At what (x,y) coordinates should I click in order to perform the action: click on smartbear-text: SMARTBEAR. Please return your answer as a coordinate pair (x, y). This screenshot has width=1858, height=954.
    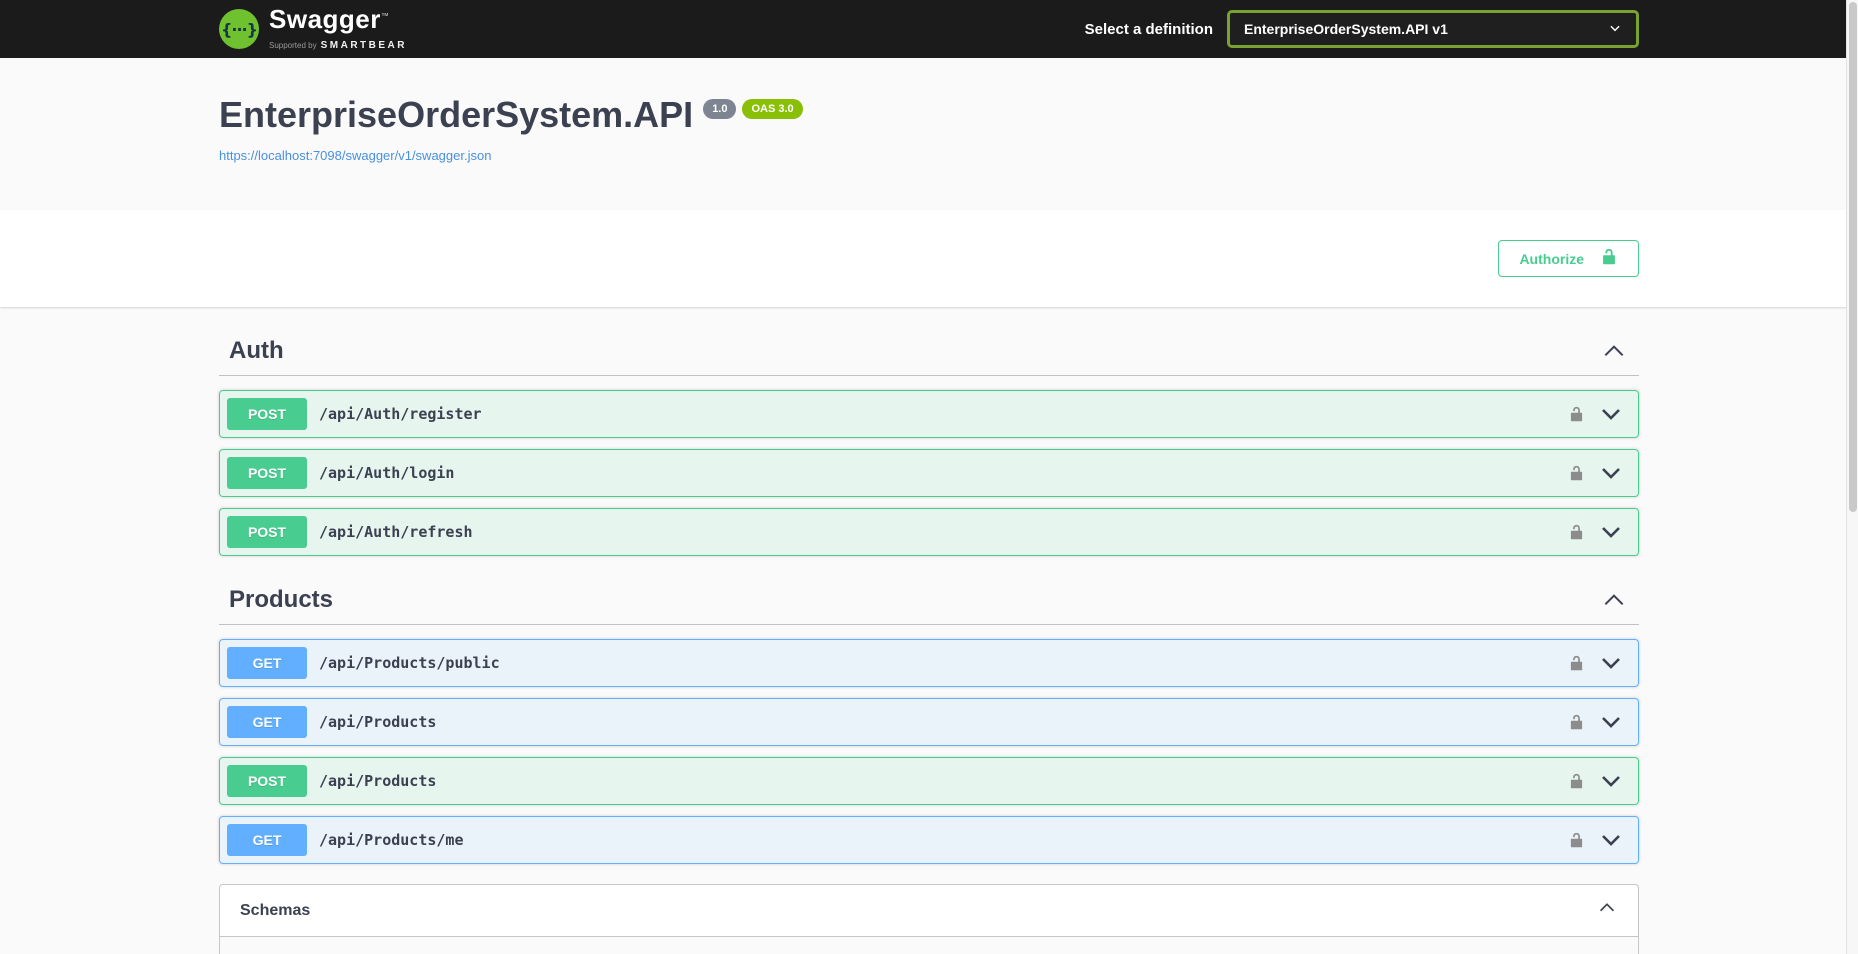
    Looking at the image, I should click on (363, 45).